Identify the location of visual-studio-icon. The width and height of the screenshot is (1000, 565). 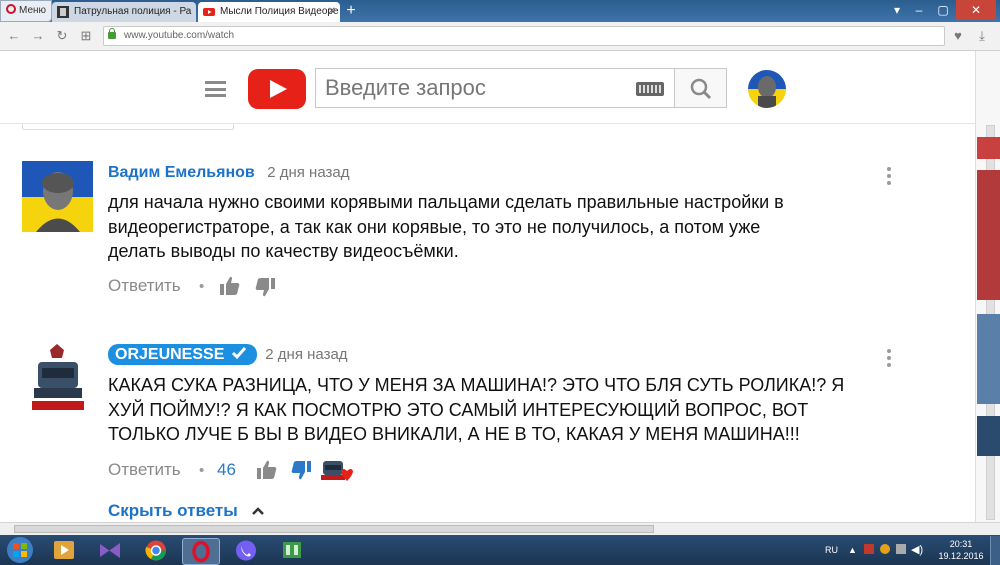
(110, 550).